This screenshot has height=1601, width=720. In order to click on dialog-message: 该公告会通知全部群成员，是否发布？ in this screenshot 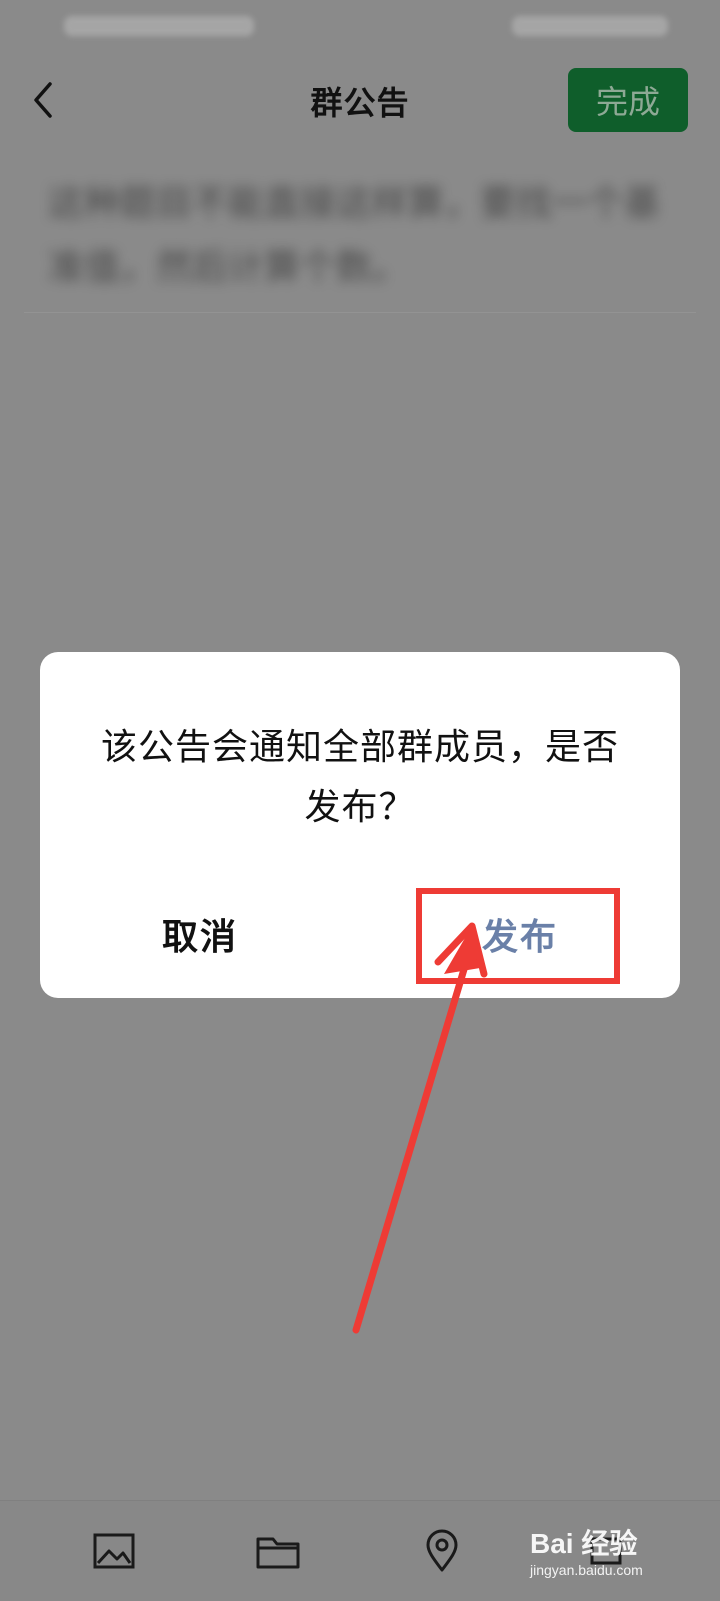, I will do `click(359, 777)`.